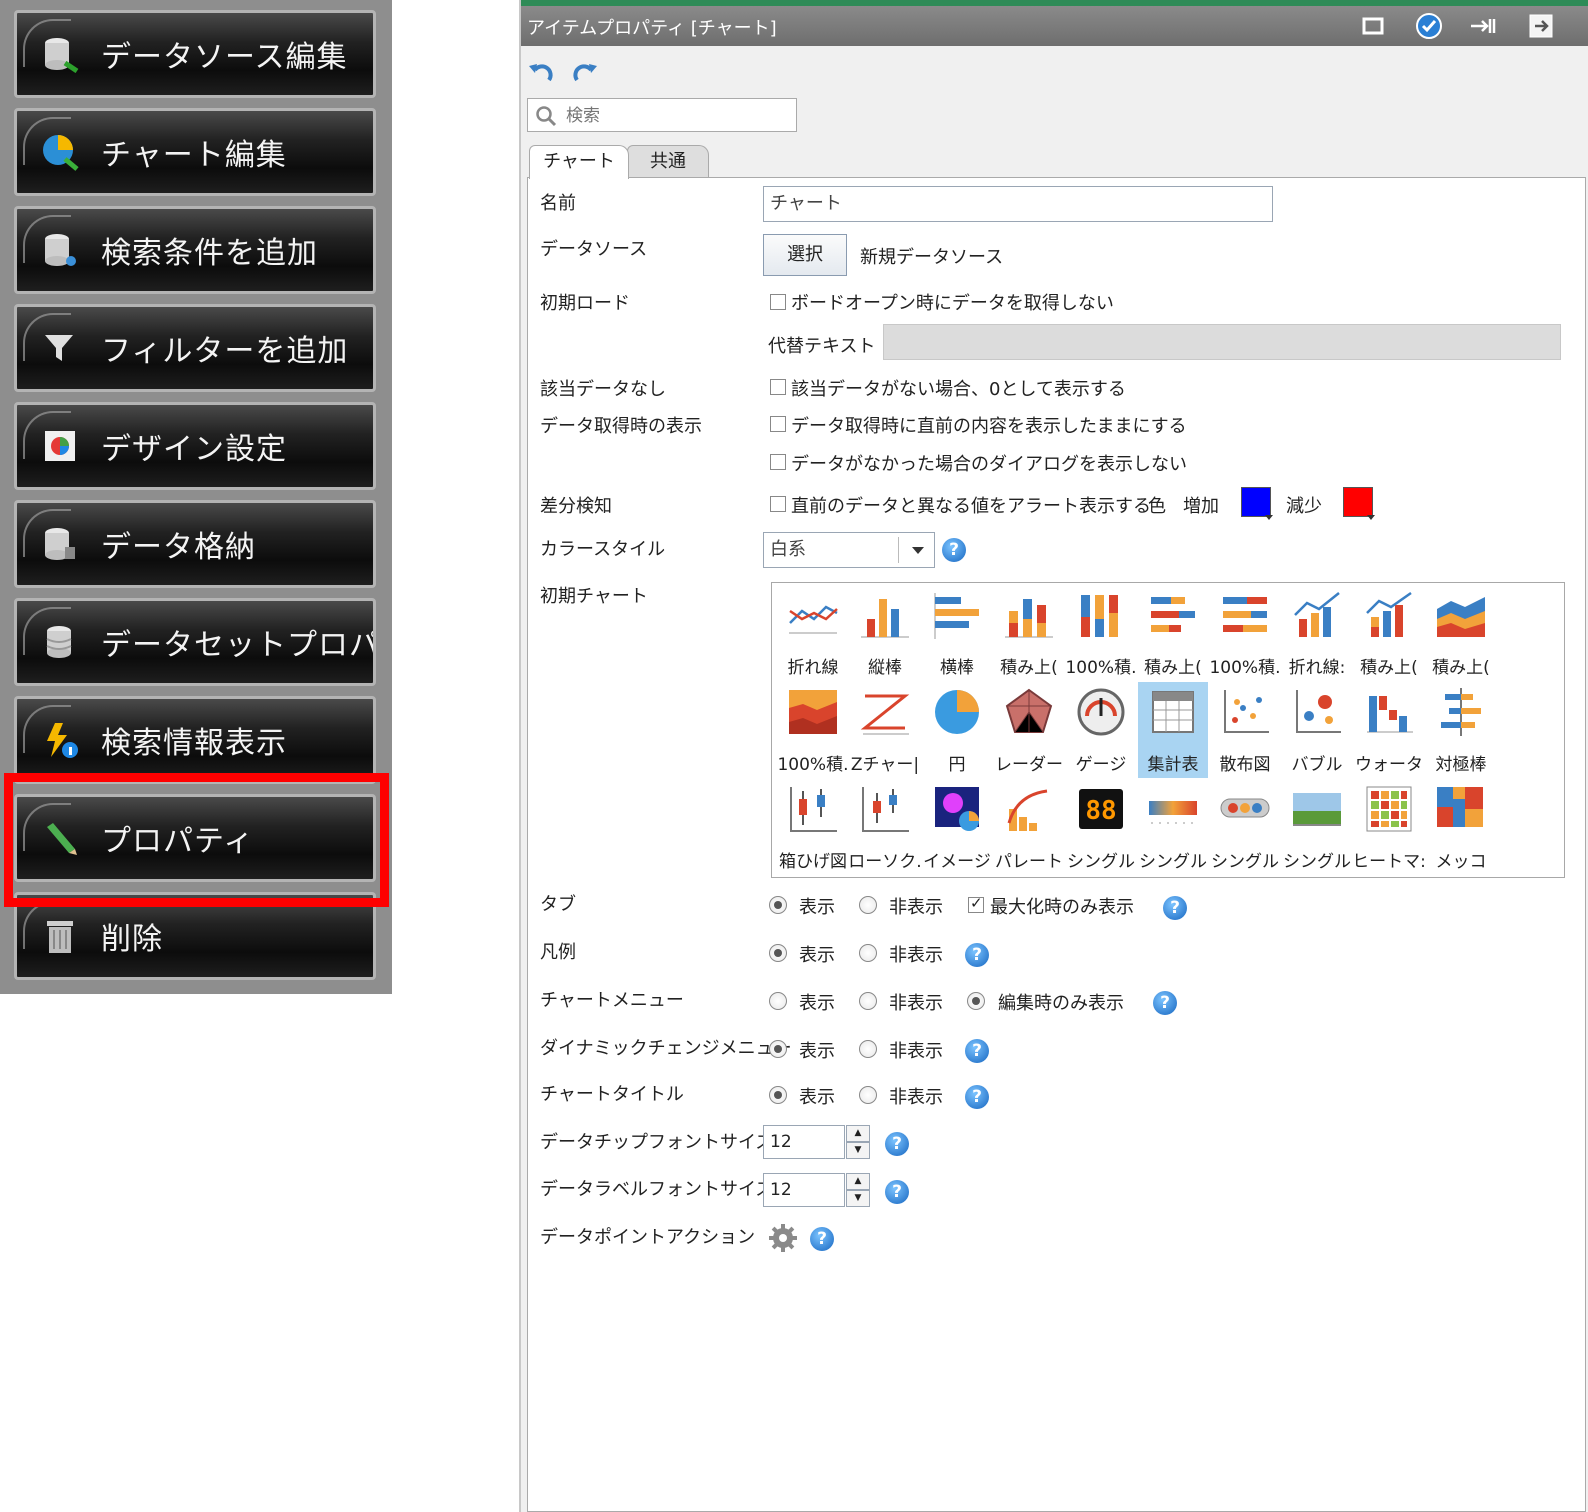  What do you see at coordinates (868, 1095) in the screenshot?
I see `chart-title-hide-radio` at bounding box center [868, 1095].